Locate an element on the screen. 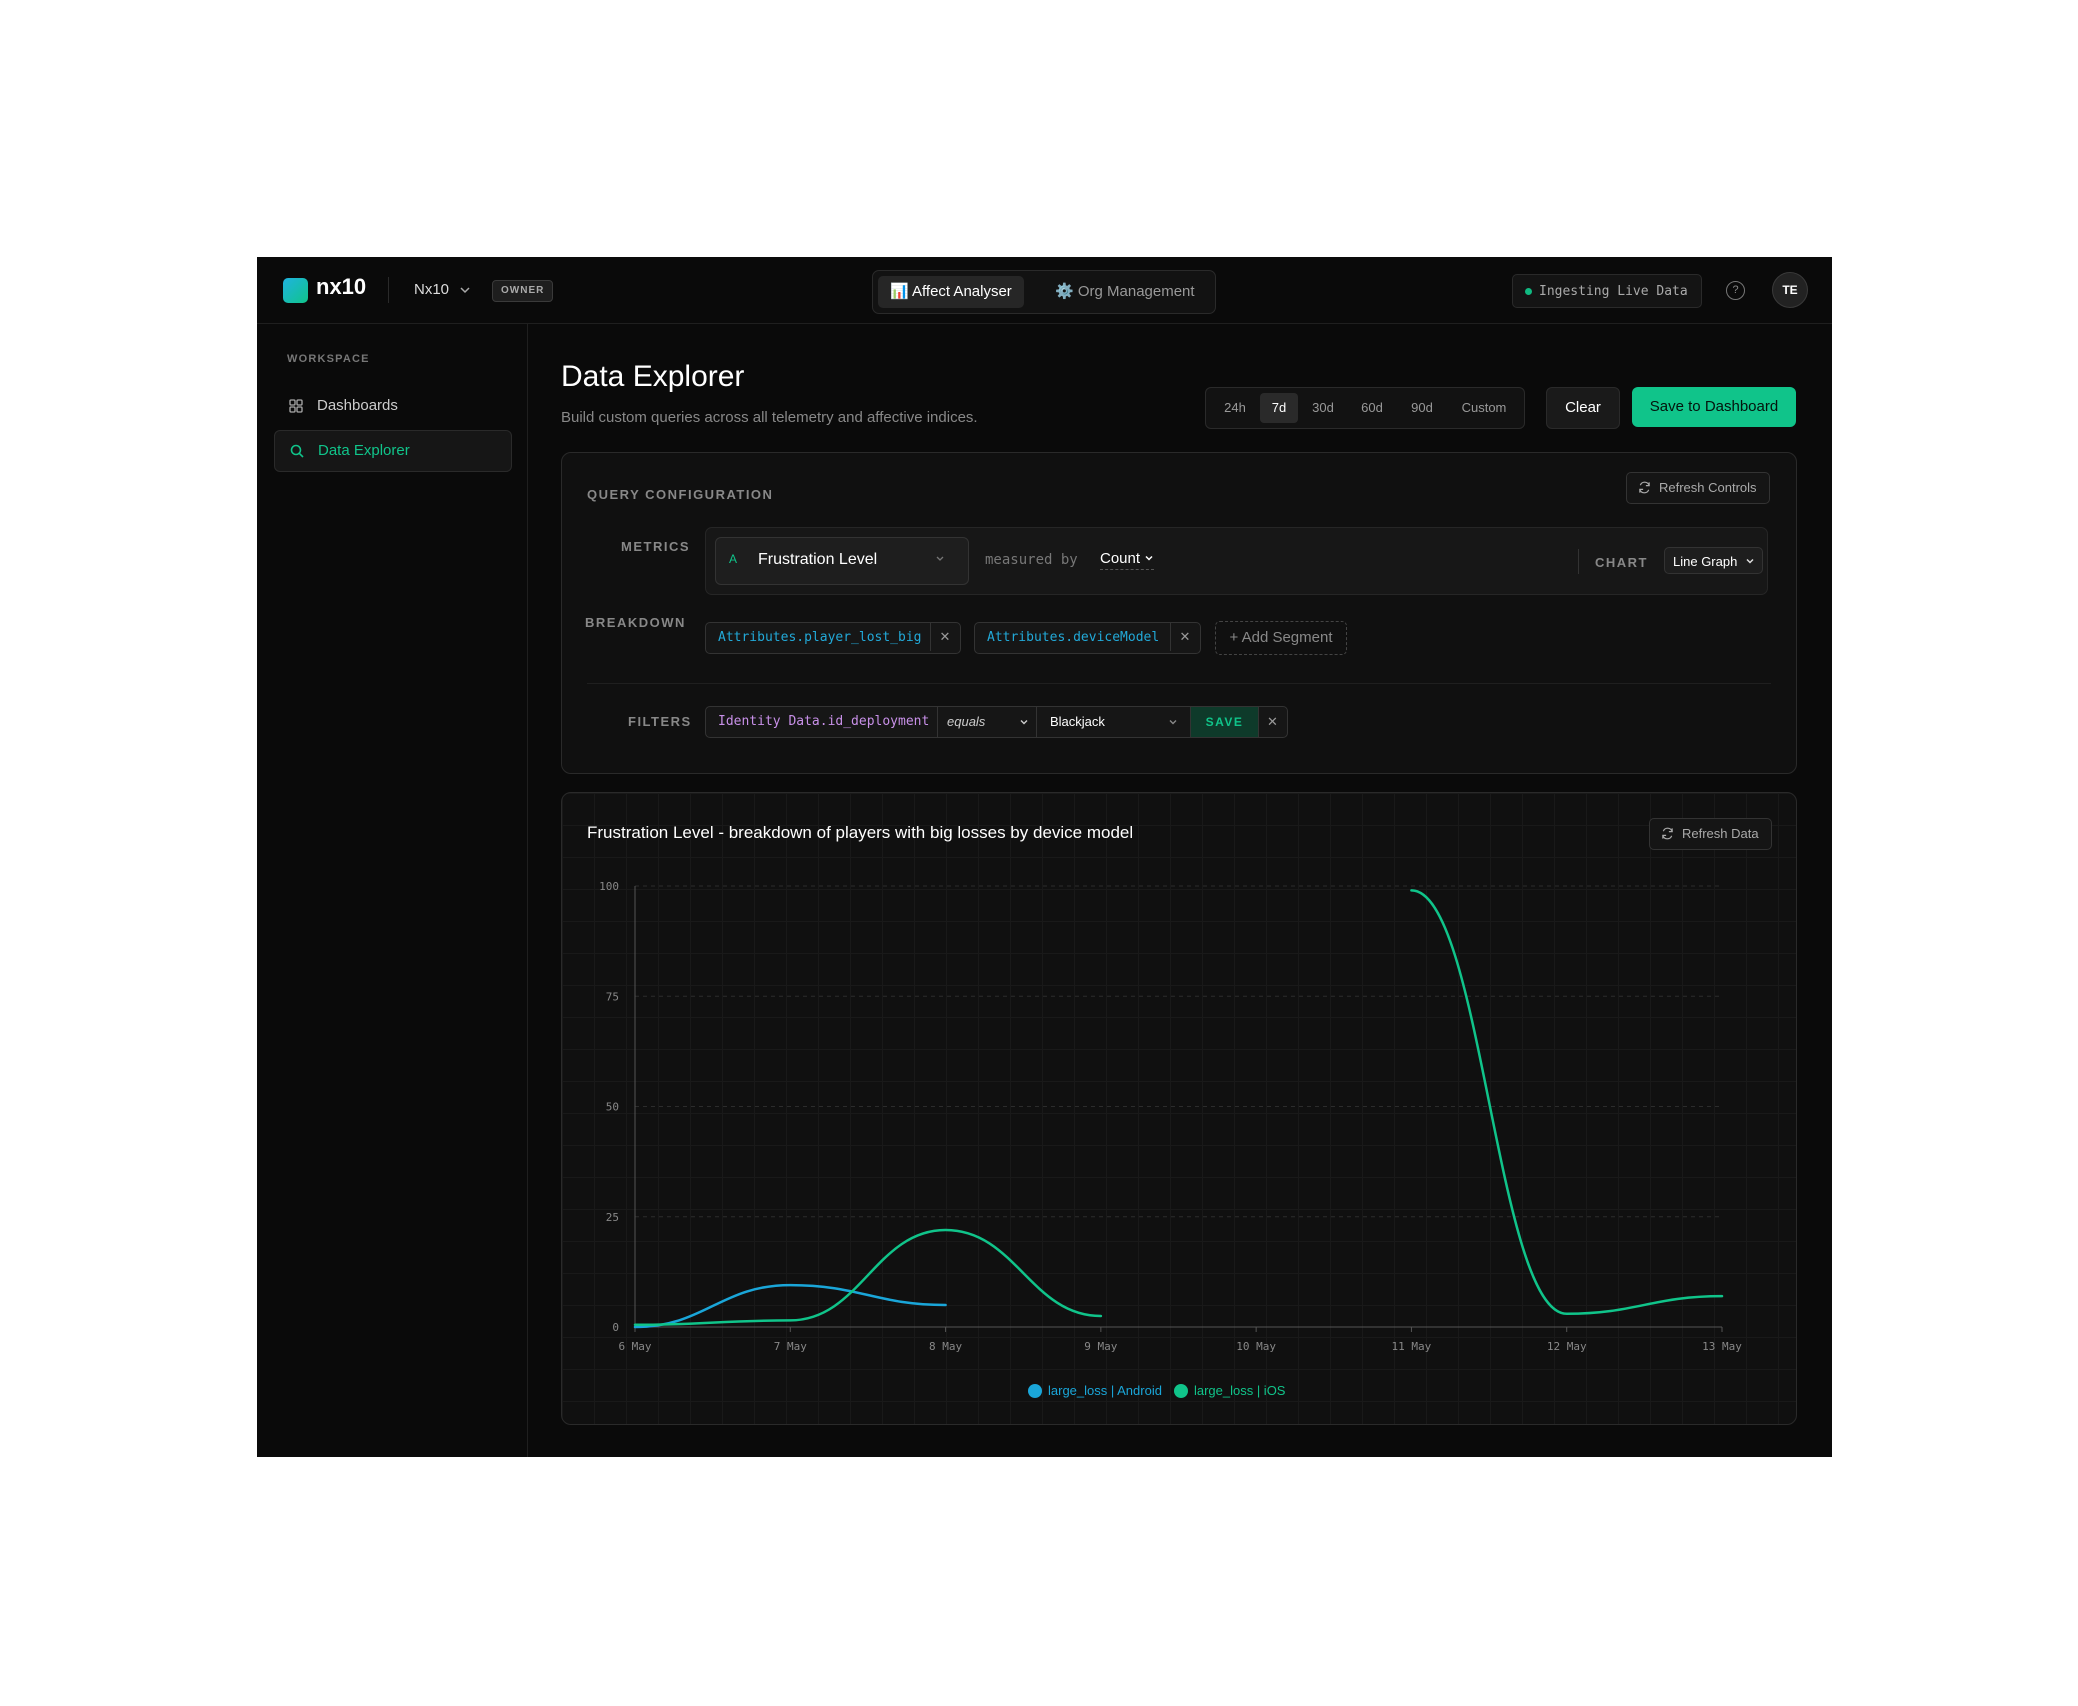 The height and width of the screenshot is (1706, 2078). y-tick-label: 0 is located at coordinates (615, 1327).